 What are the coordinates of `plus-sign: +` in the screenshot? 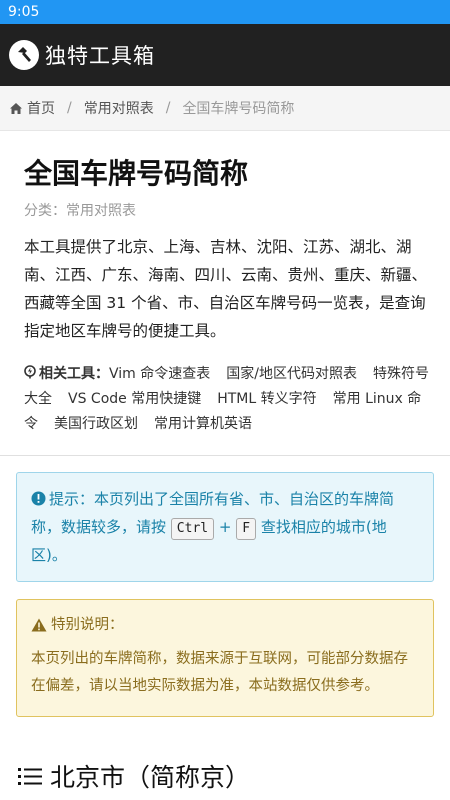 It's located at (225, 527).